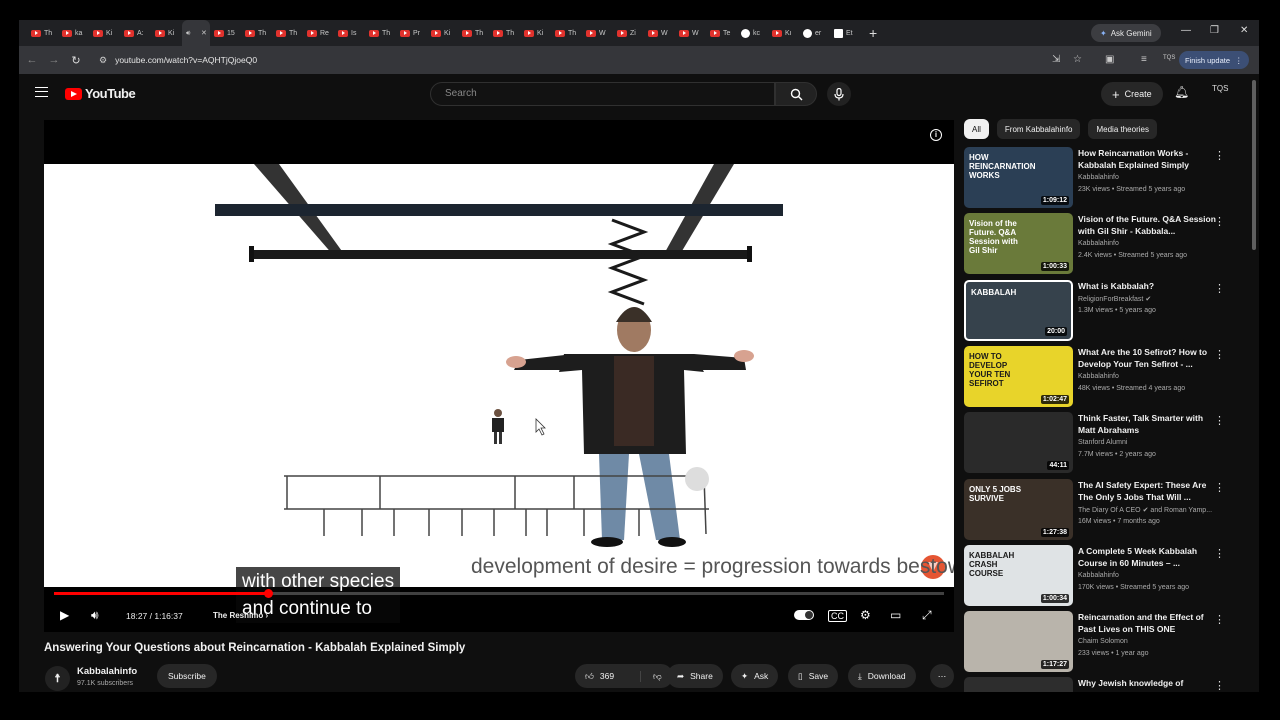 The height and width of the screenshot is (720, 1280). What do you see at coordinates (32, 60) in the screenshot?
I see `back-icon: ←` at bounding box center [32, 60].